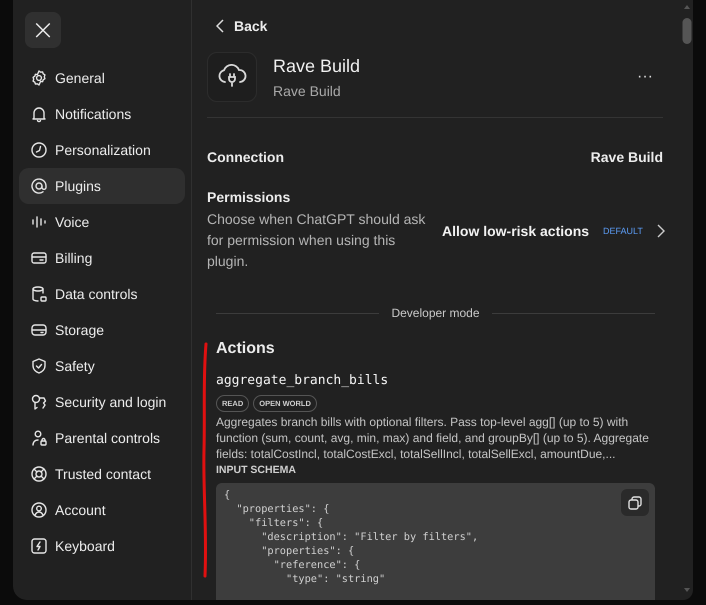 This screenshot has width=706, height=605. I want to click on copy-button, so click(635, 502).